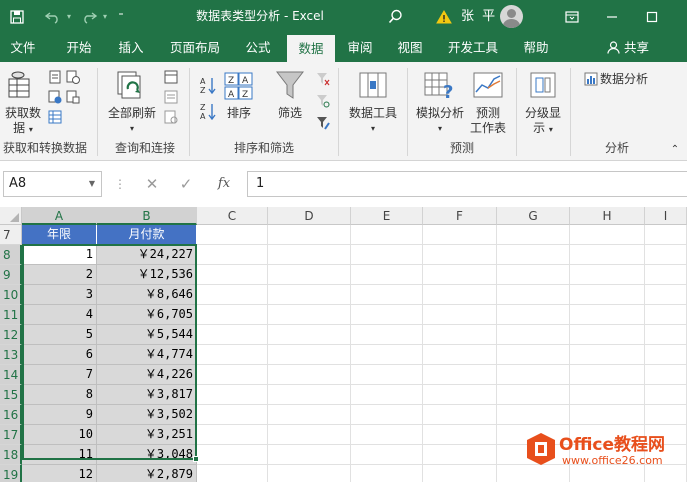  What do you see at coordinates (55, 117) in the screenshot?
I see `from-table-icon` at bounding box center [55, 117].